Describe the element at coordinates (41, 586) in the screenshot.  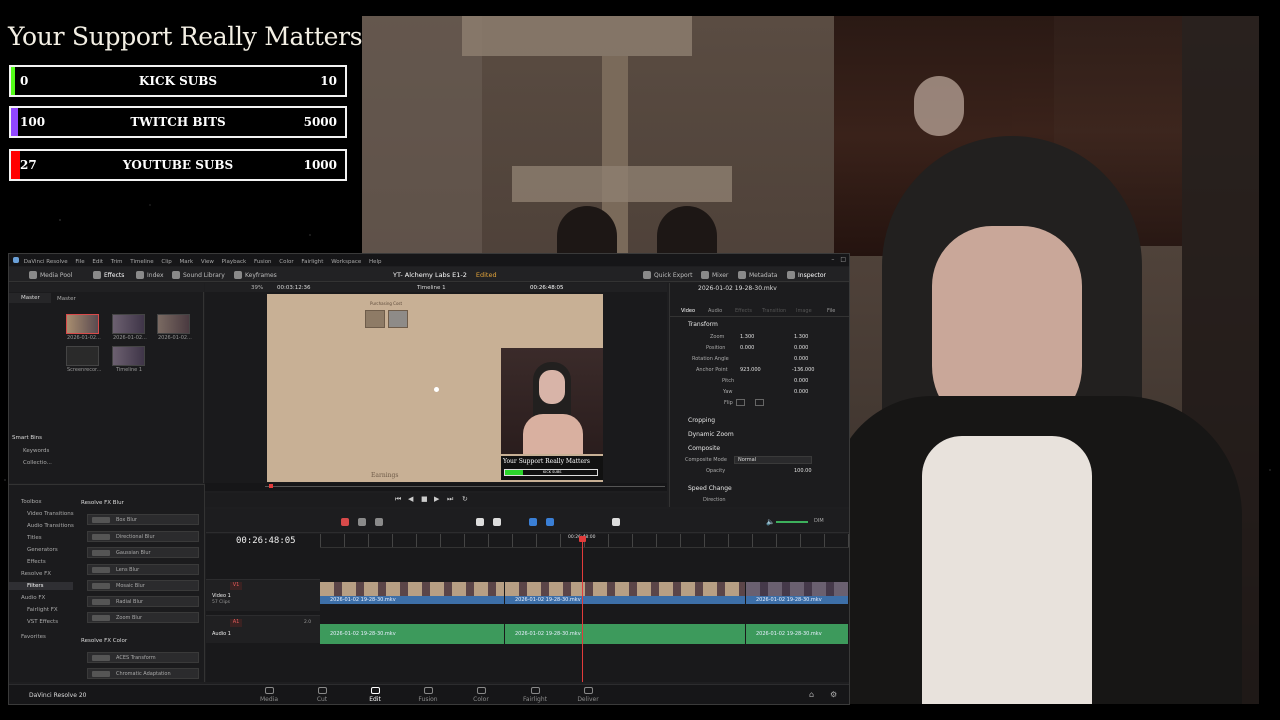
I see `toolbox-tree-item-selected: Filters` at that location.